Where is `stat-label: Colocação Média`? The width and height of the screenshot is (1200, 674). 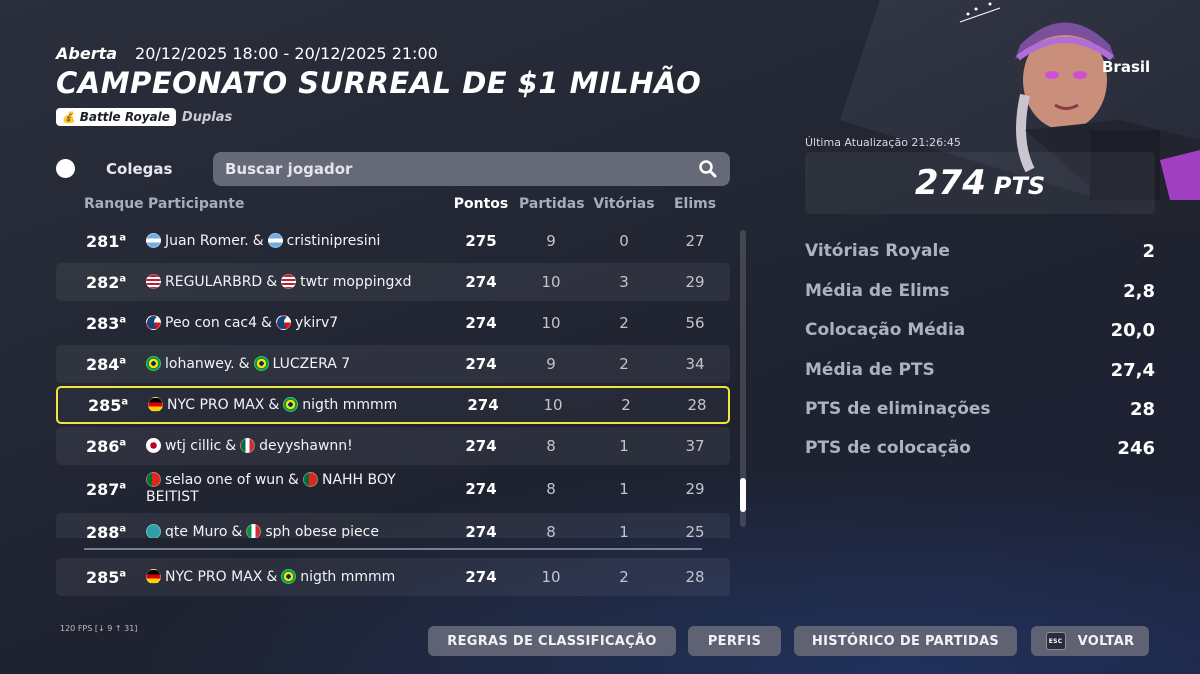
stat-label: Colocação Média is located at coordinates (885, 330).